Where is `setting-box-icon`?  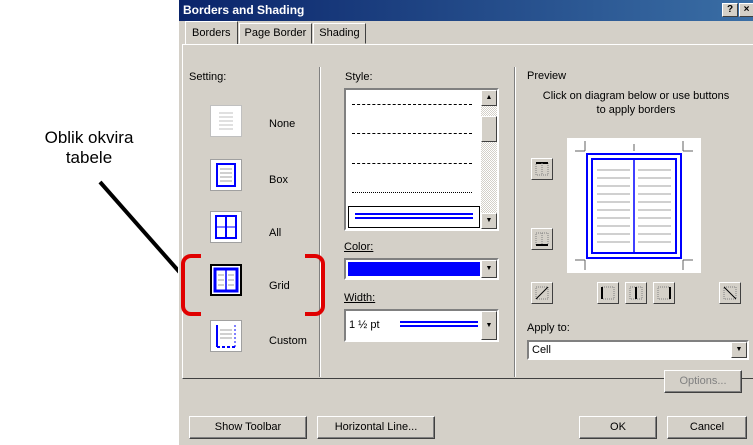 setting-box-icon is located at coordinates (226, 175).